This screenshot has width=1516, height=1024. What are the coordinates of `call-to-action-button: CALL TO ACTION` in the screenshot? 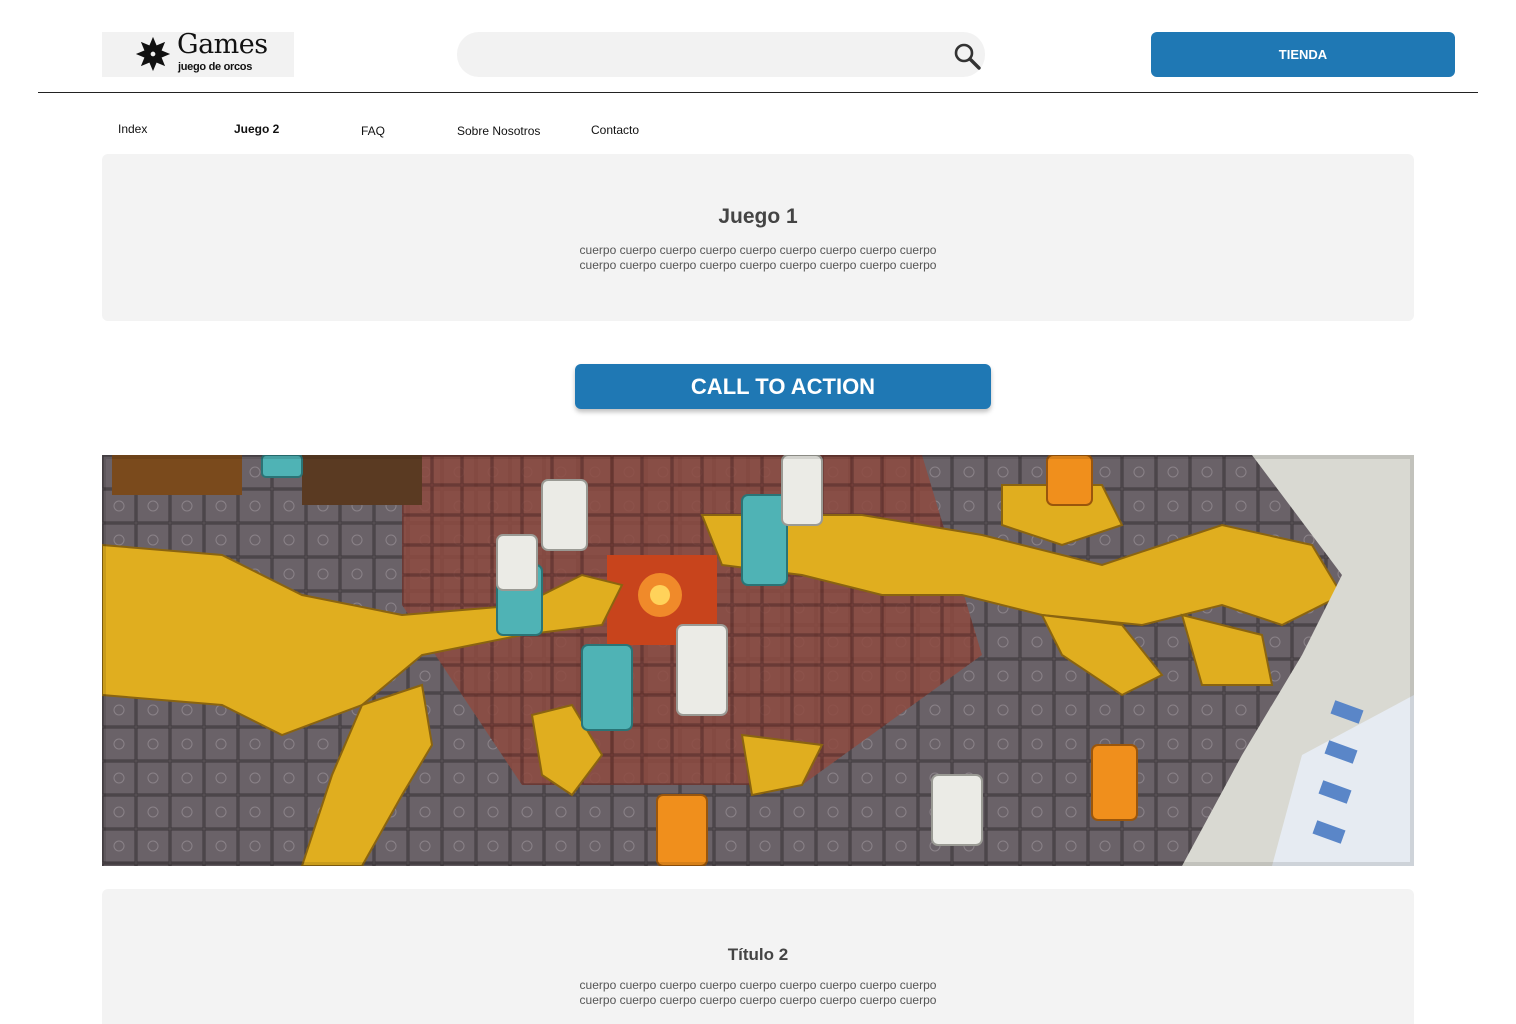 It's located at (783, 386).